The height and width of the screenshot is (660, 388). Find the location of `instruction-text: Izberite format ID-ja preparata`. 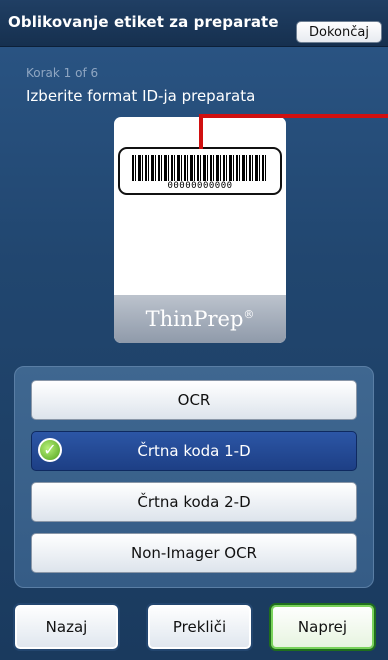

instruction-text: Izberite format ID-ja preparata is located at coordinates (141, 96).